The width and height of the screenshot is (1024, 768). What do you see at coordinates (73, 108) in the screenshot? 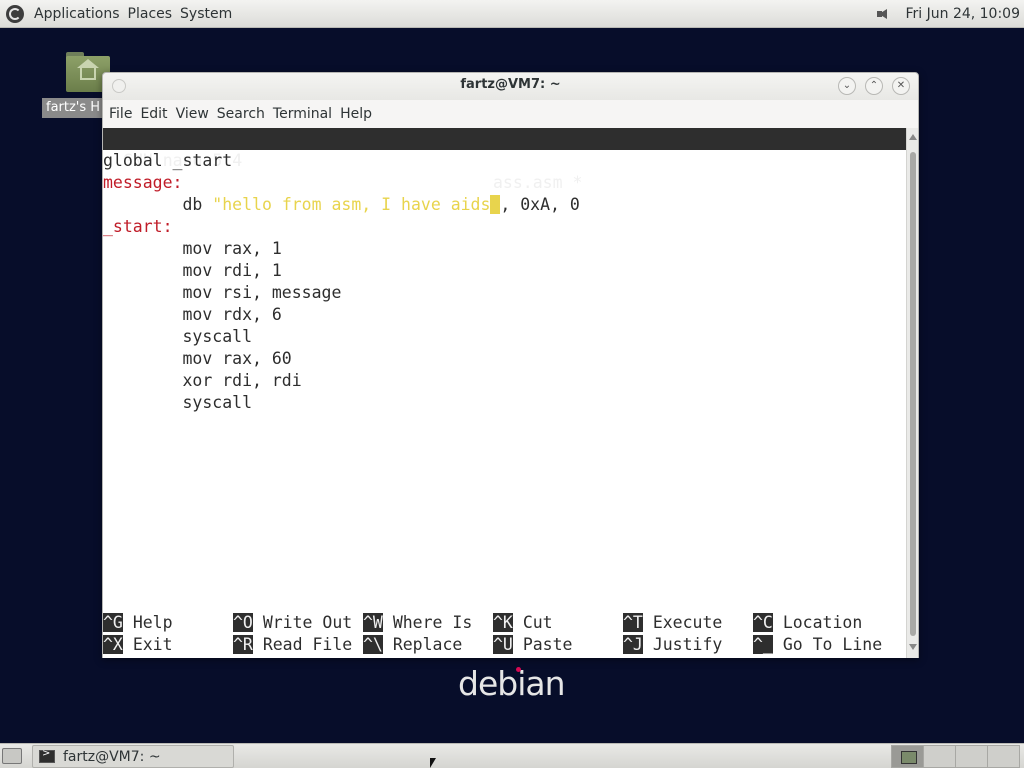
I see `home-folder-label: fartz's H` at bounding box center [73, 108].